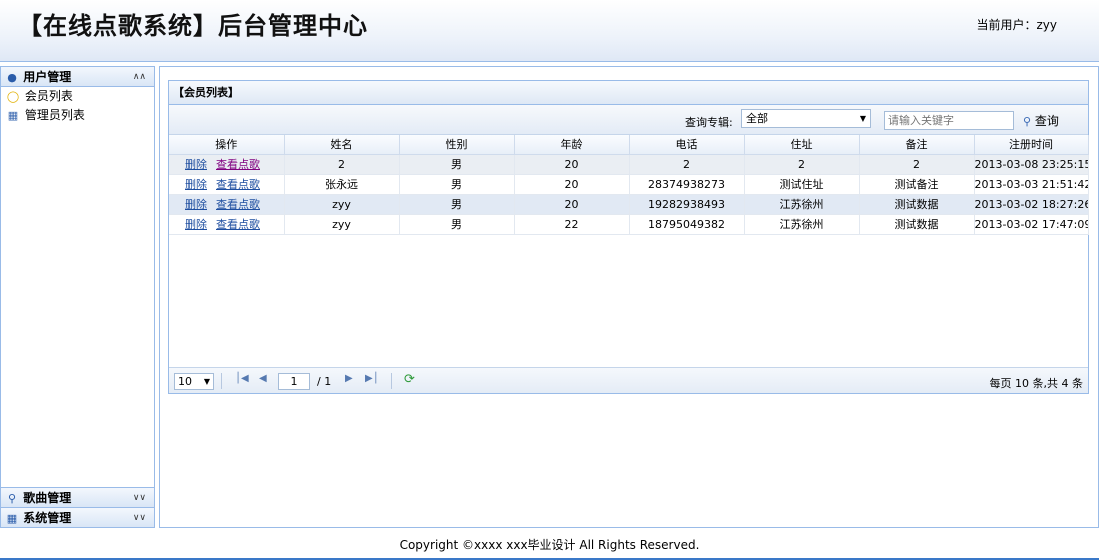 The image size is (1099, 560). What do you see at coordinates (77, 77) in the screenshot?
I see `sidebar-section-user-management: ● 用户管理 ∧∧` at bounding box center [77, 77].